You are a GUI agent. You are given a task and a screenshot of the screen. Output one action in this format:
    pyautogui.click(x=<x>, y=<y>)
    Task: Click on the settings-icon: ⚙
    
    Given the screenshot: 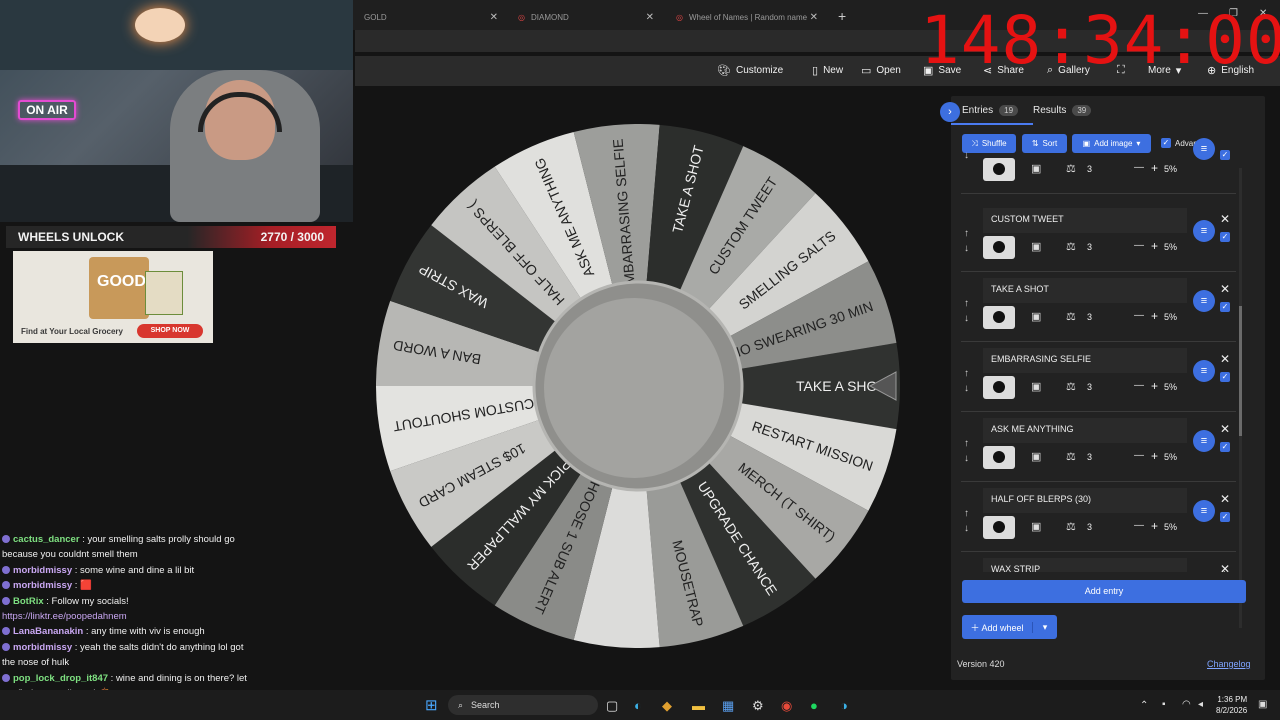 What is the action you would take?
    pyautogui.click(x=758, y=706)
    